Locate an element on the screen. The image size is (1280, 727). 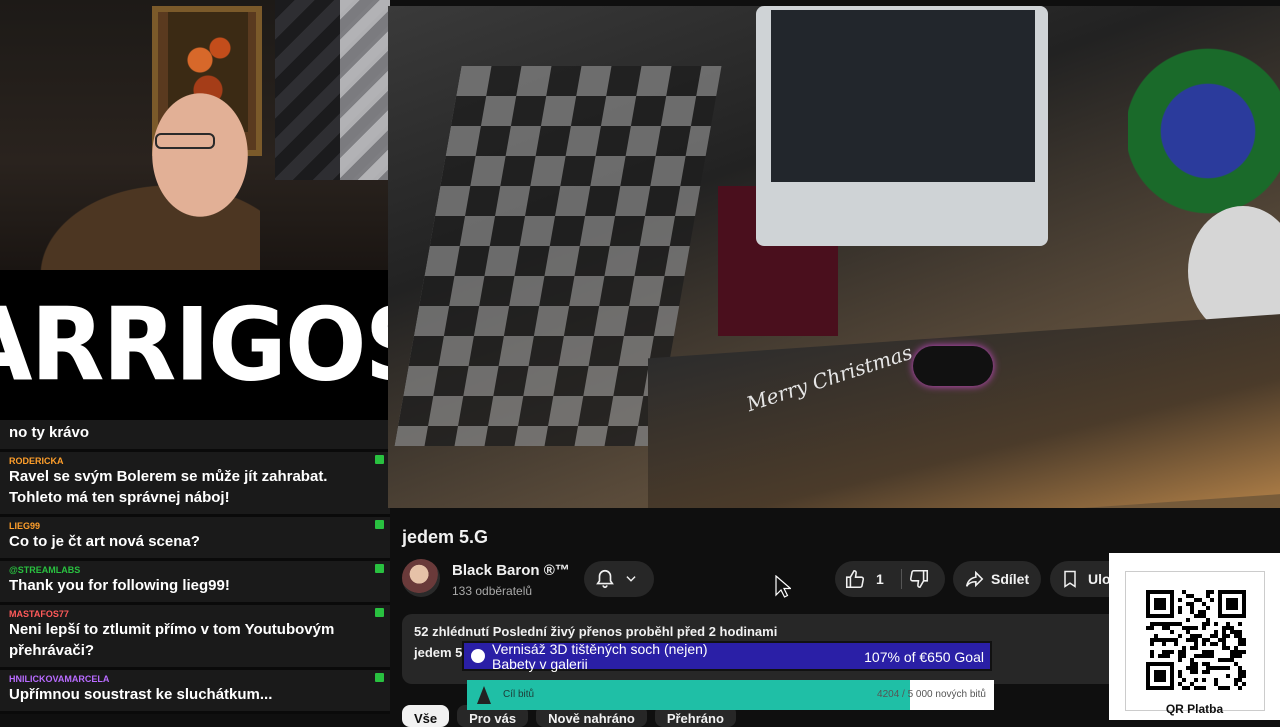
chat-text: Co to je čt art nová scena? is located at coordinates (104, 541).